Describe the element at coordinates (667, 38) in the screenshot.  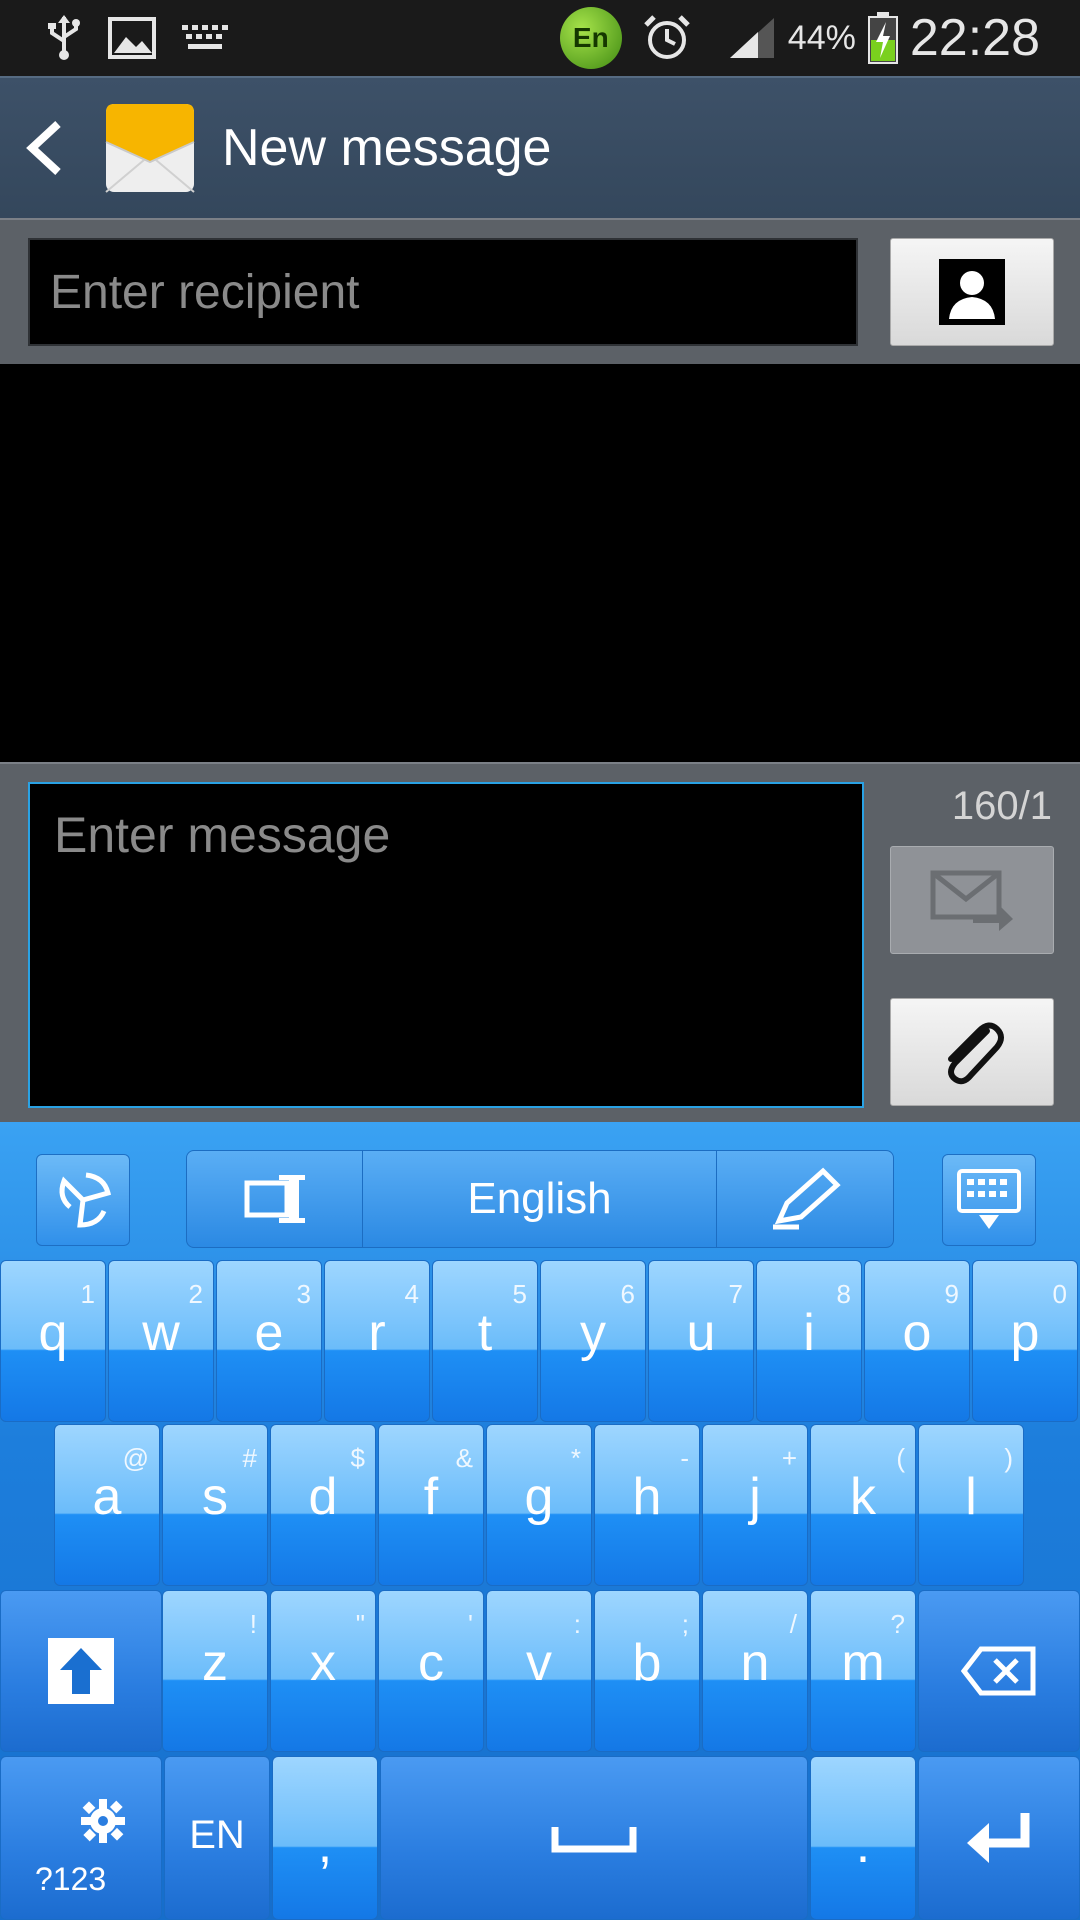
I see `alarm-icon` at that location.